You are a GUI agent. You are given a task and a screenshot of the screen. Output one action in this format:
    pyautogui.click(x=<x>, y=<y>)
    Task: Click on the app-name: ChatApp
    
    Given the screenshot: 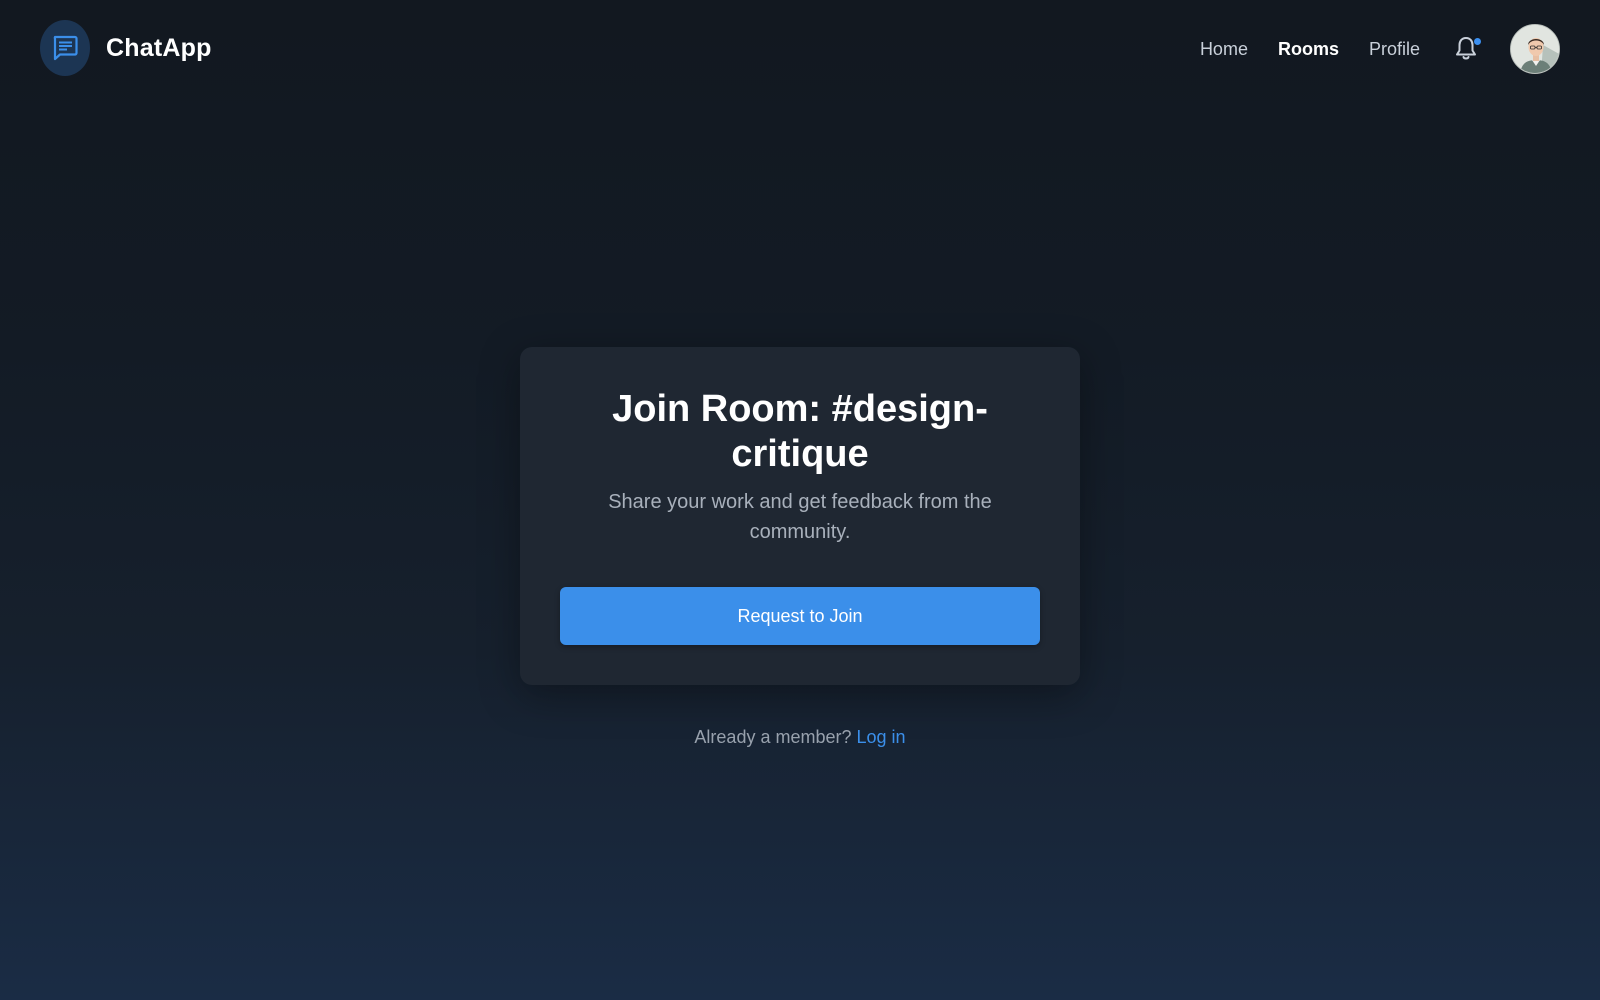 What is the action you would take?
    pyautogui.click(x=159, y=47)
    